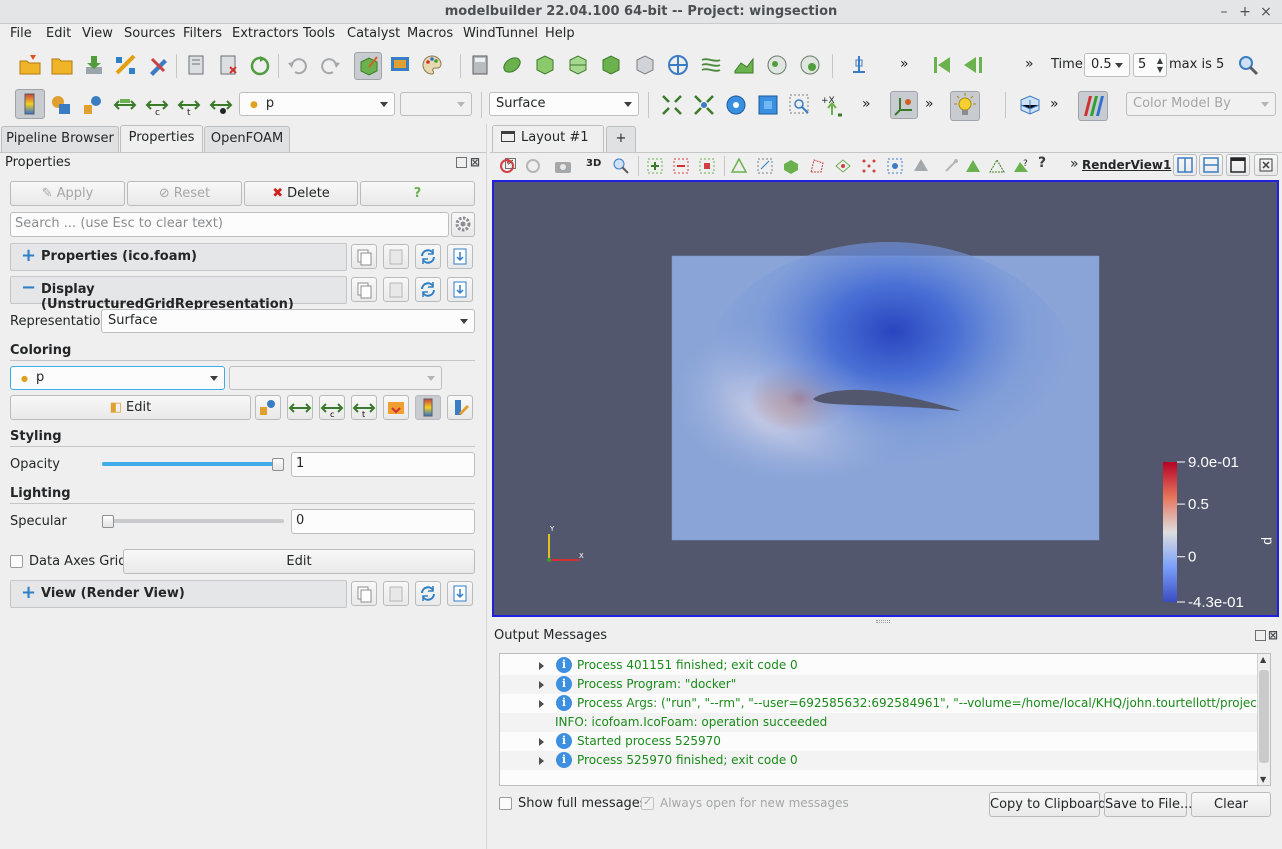 The width and height of the screenshot is (1282, 849). What do you see at coordinates (364, 407) in the screenshot?
I see `rescale-temporal-button: t` at bounding box center [364, 407].